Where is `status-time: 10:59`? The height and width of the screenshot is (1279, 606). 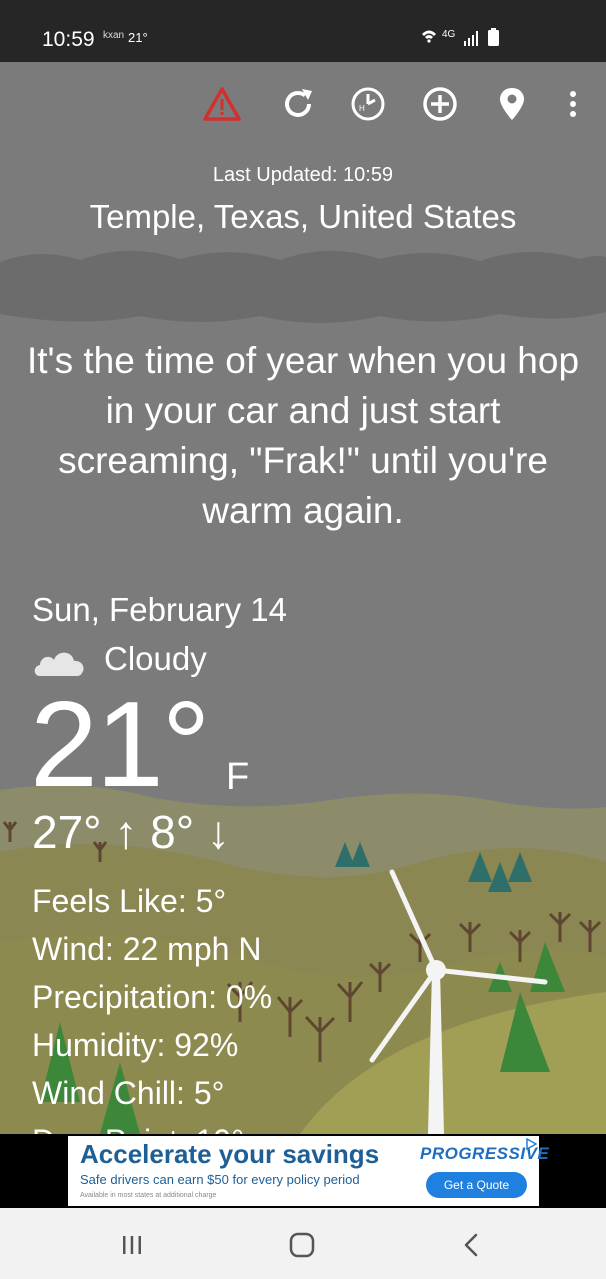 status-time: 10:59 is located at coordinates (68, 39).